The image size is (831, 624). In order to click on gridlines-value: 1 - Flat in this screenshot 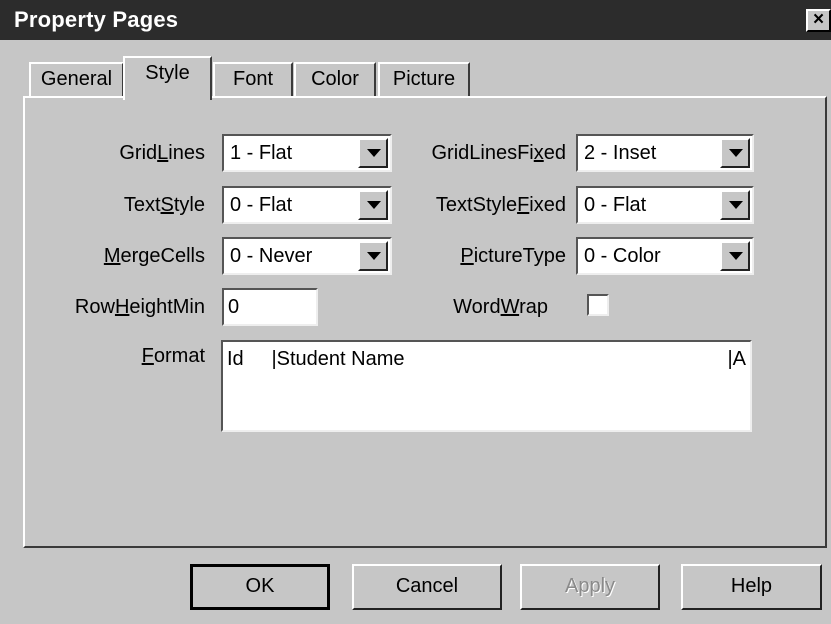, I will do `click(261, 153)`.